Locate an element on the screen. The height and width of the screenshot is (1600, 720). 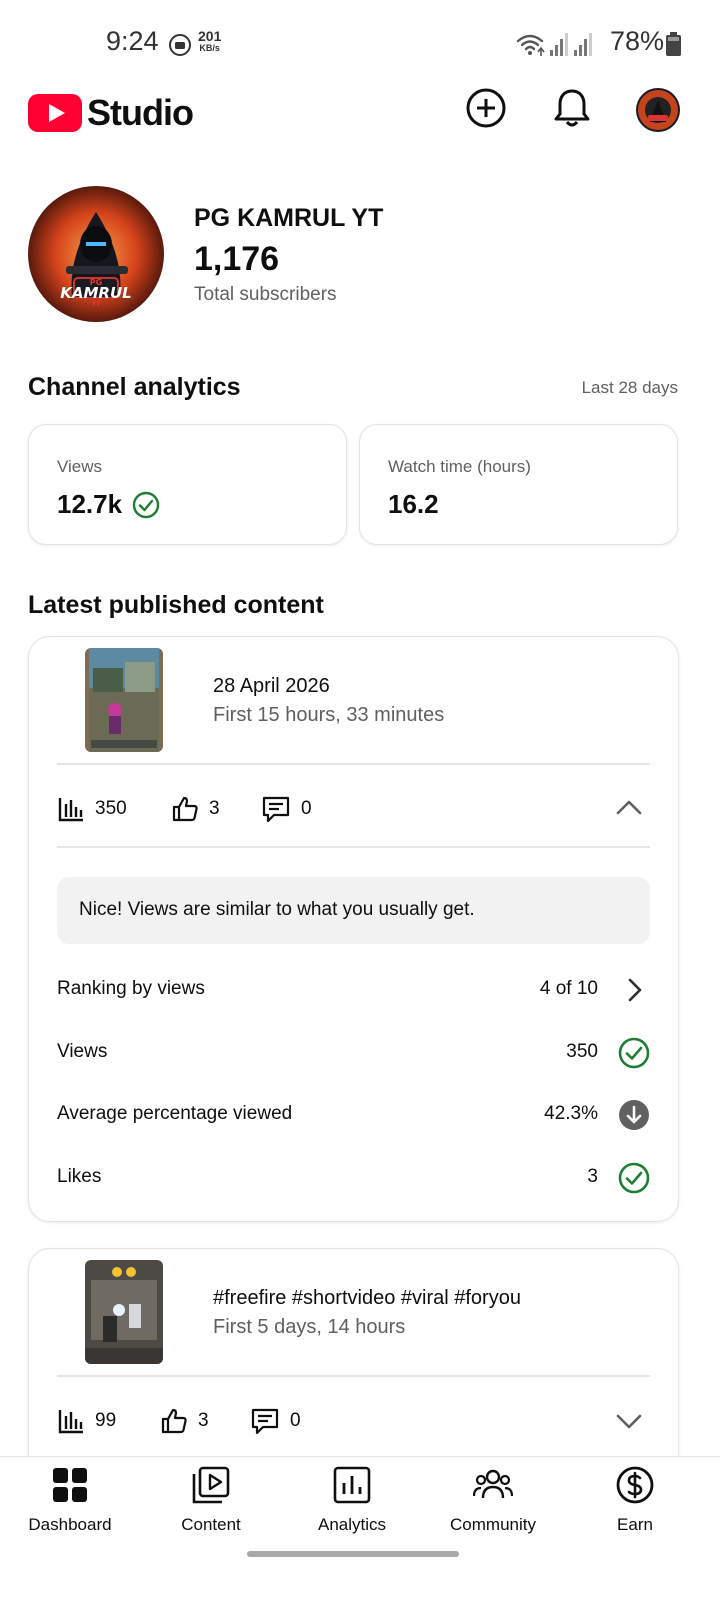
battery-percent: 78% is located at coordinates (637, 41).